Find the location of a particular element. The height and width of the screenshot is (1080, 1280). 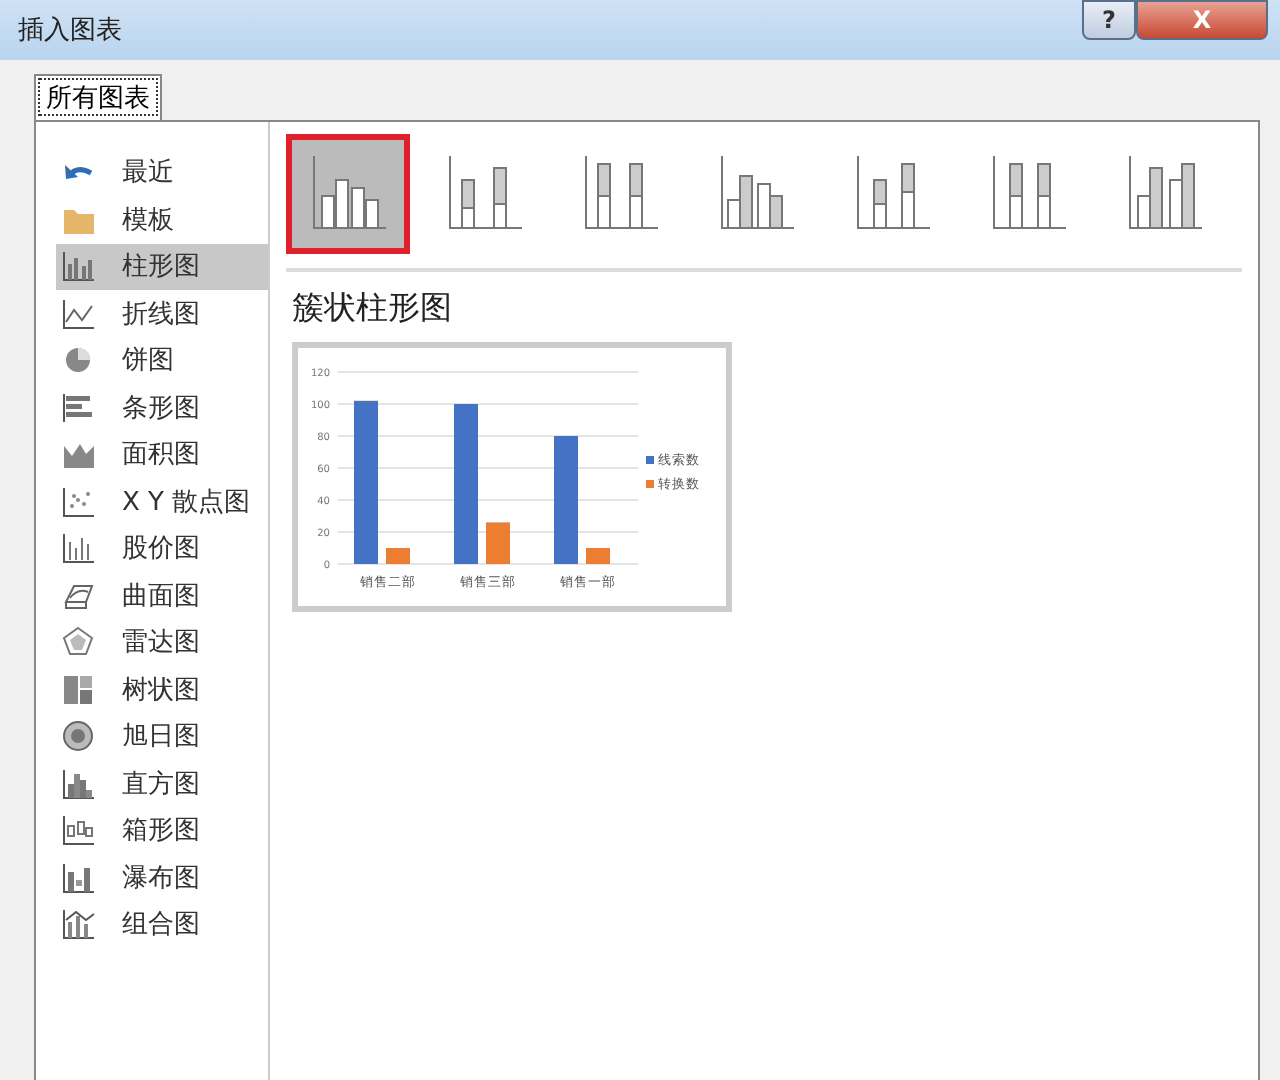

sidebar-item: 树状图 is located at coordinates (162, 689).